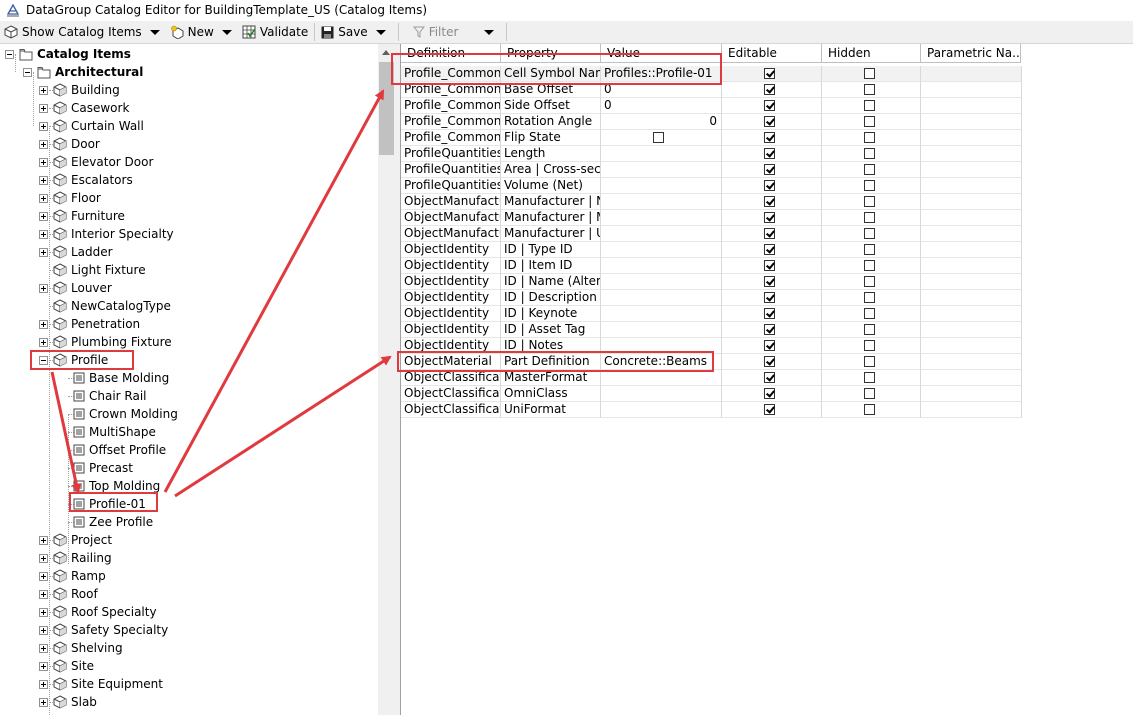 This screenshot has height=715, width=1133. What do you see at coordinates (75, 540) in the screenshot?
I see `tree-node: Project` at bounding box center [75, 540].